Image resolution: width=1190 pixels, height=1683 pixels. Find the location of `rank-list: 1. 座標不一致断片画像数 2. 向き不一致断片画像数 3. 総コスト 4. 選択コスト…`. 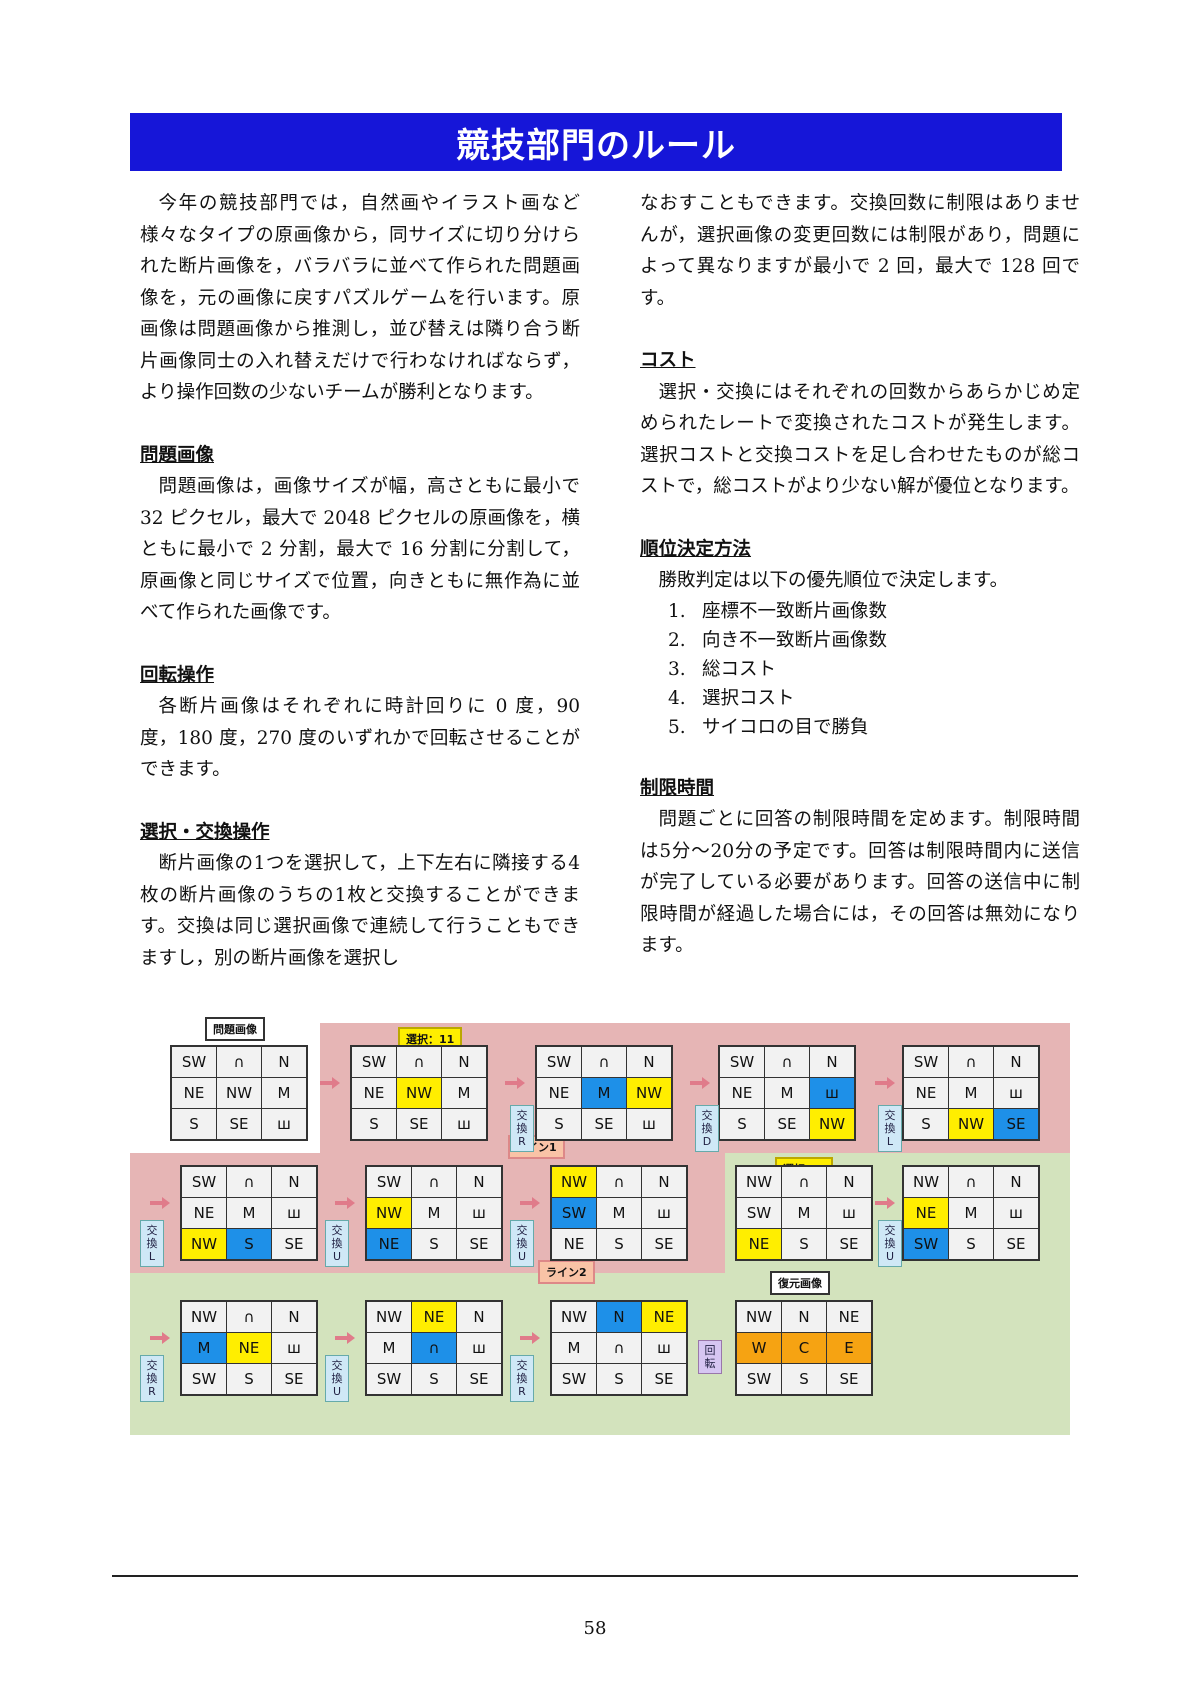

rank-list: 1. 座標不一致断片画像数 2. 向き不一致断片画像数 3. 総コスト 4. 選択コスト… is located at coordinates (860, 669).